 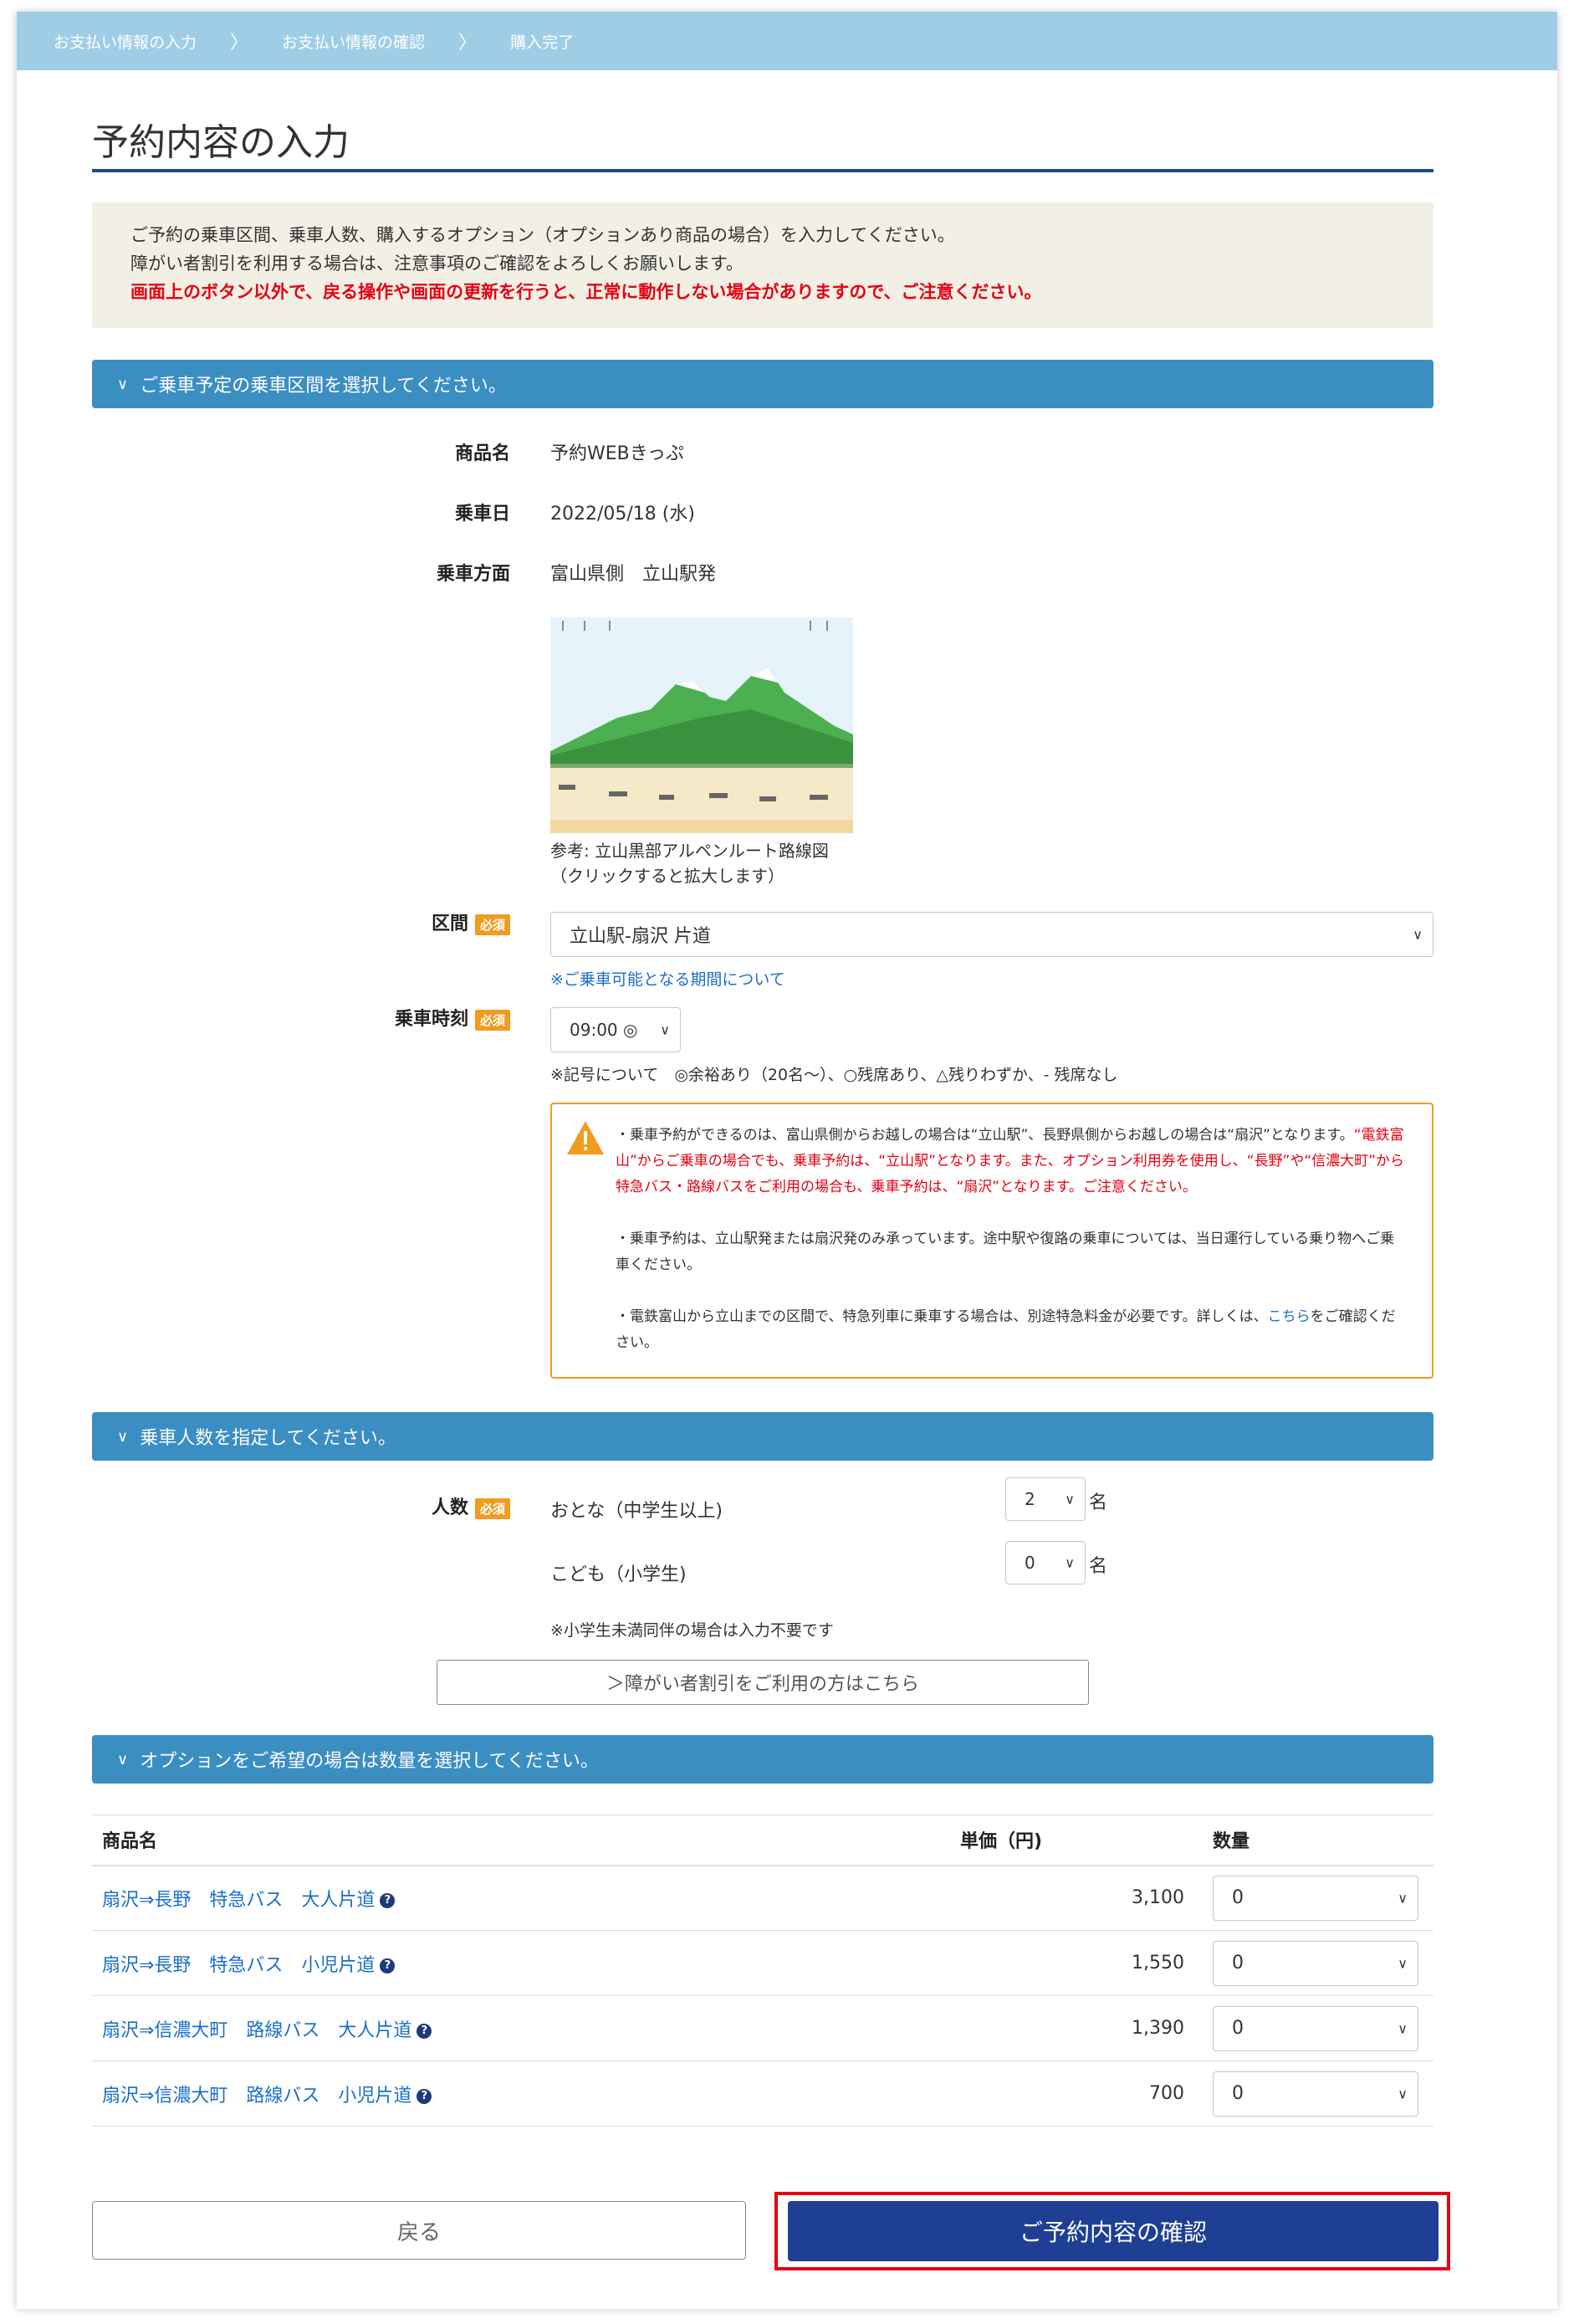 What do you see at coordinates (762, 1436) in the screenshot?
I see `section-header-passengers: ∨ 乗車人数を指定してください。` at bounding box center [762, 1436].